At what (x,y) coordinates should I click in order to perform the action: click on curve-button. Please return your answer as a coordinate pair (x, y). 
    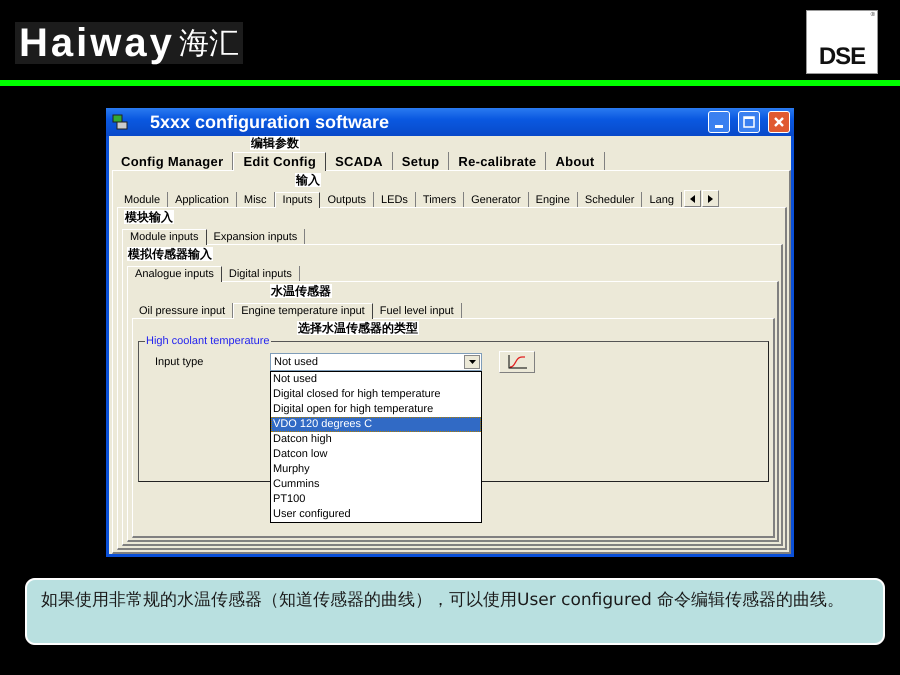
    Looking at the image, I should click on (517, 362).